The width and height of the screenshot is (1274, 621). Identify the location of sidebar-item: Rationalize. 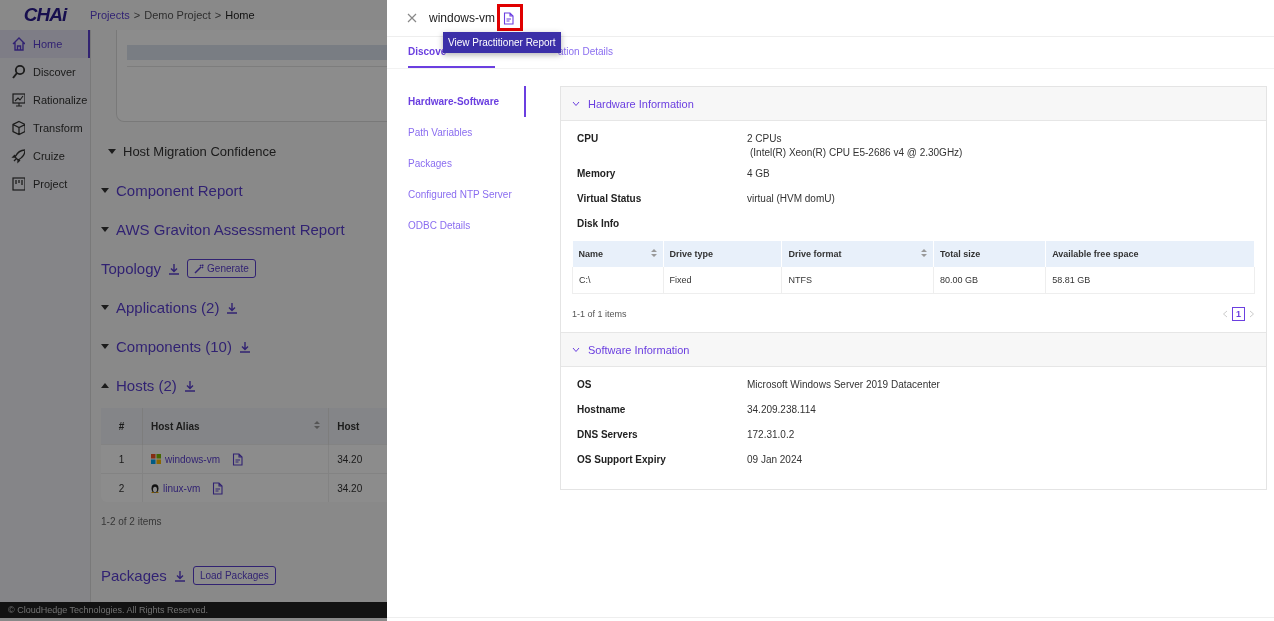
(45, 100).